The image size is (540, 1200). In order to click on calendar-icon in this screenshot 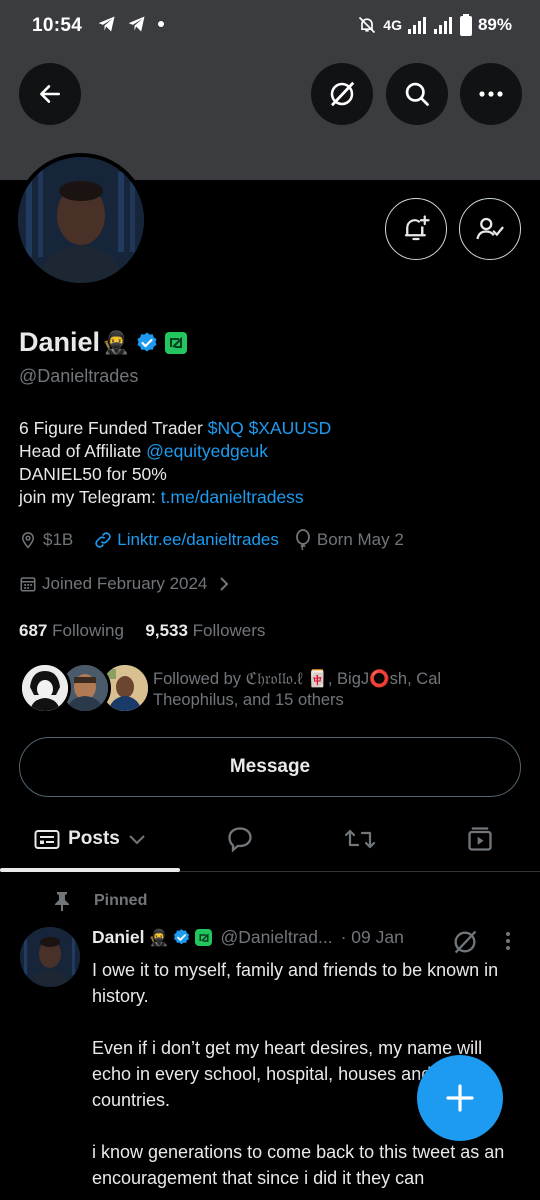, I will do `click(28, 584)`.